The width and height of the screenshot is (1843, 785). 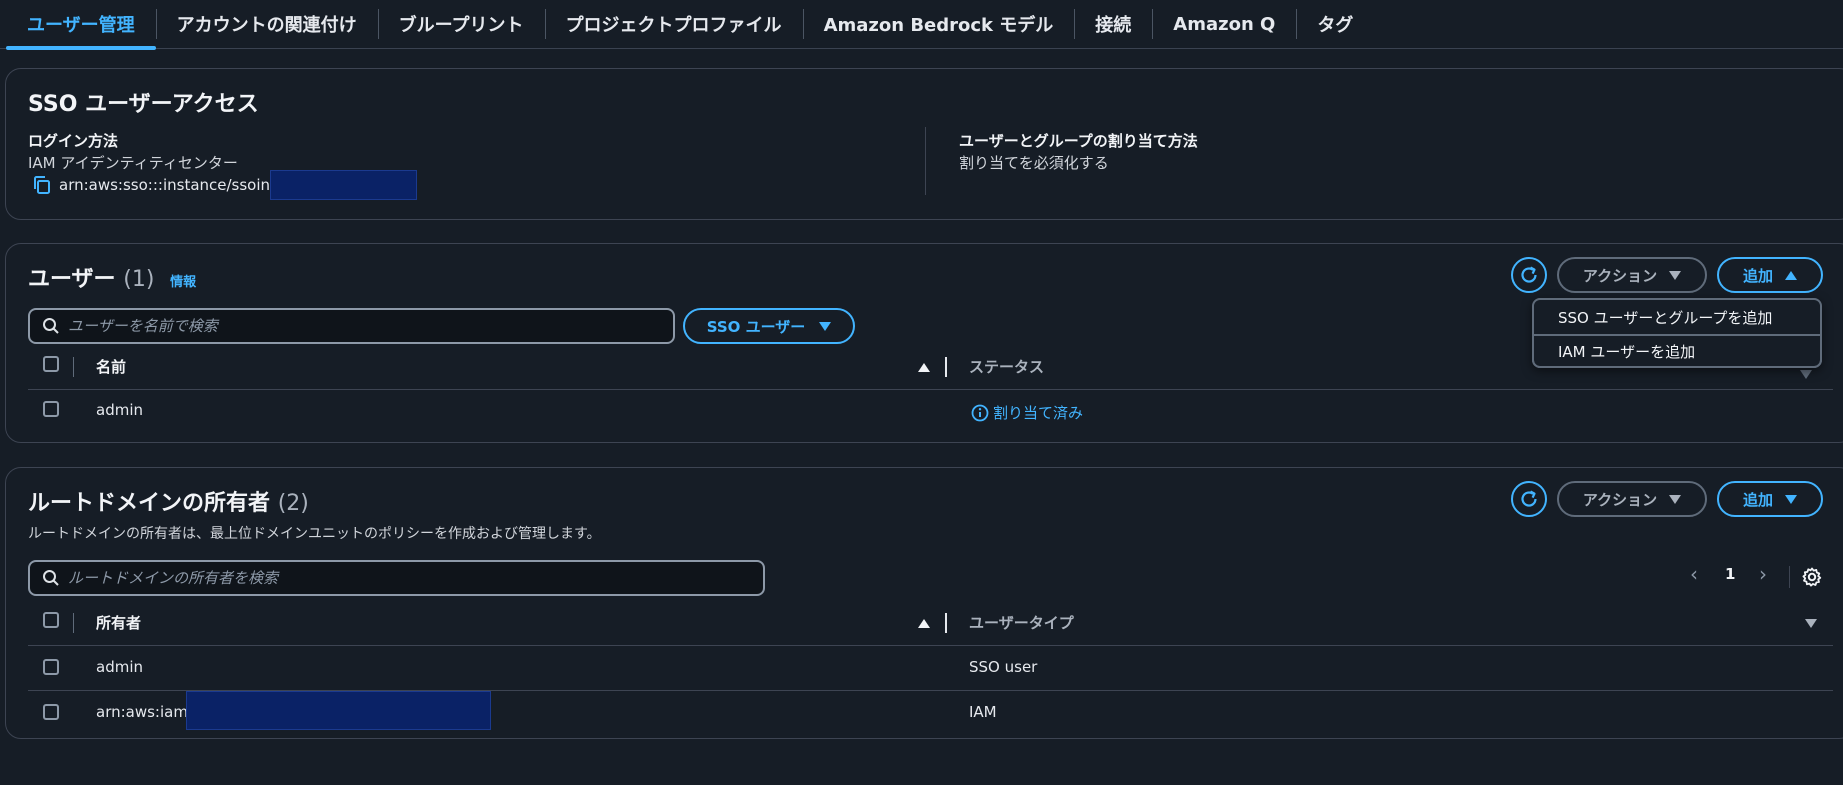 I want to click on tab-connections: 接続, so click(x=1113, y=24).